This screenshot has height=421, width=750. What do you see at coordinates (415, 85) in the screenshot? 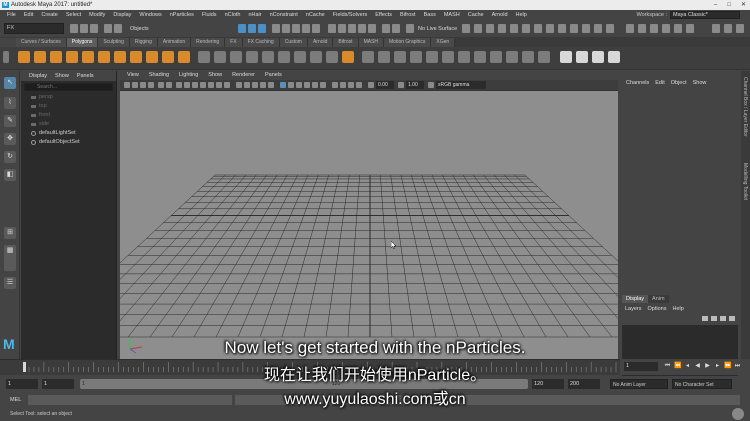
I see `gamma-field: 1.00` at bounding box center [415, 85].